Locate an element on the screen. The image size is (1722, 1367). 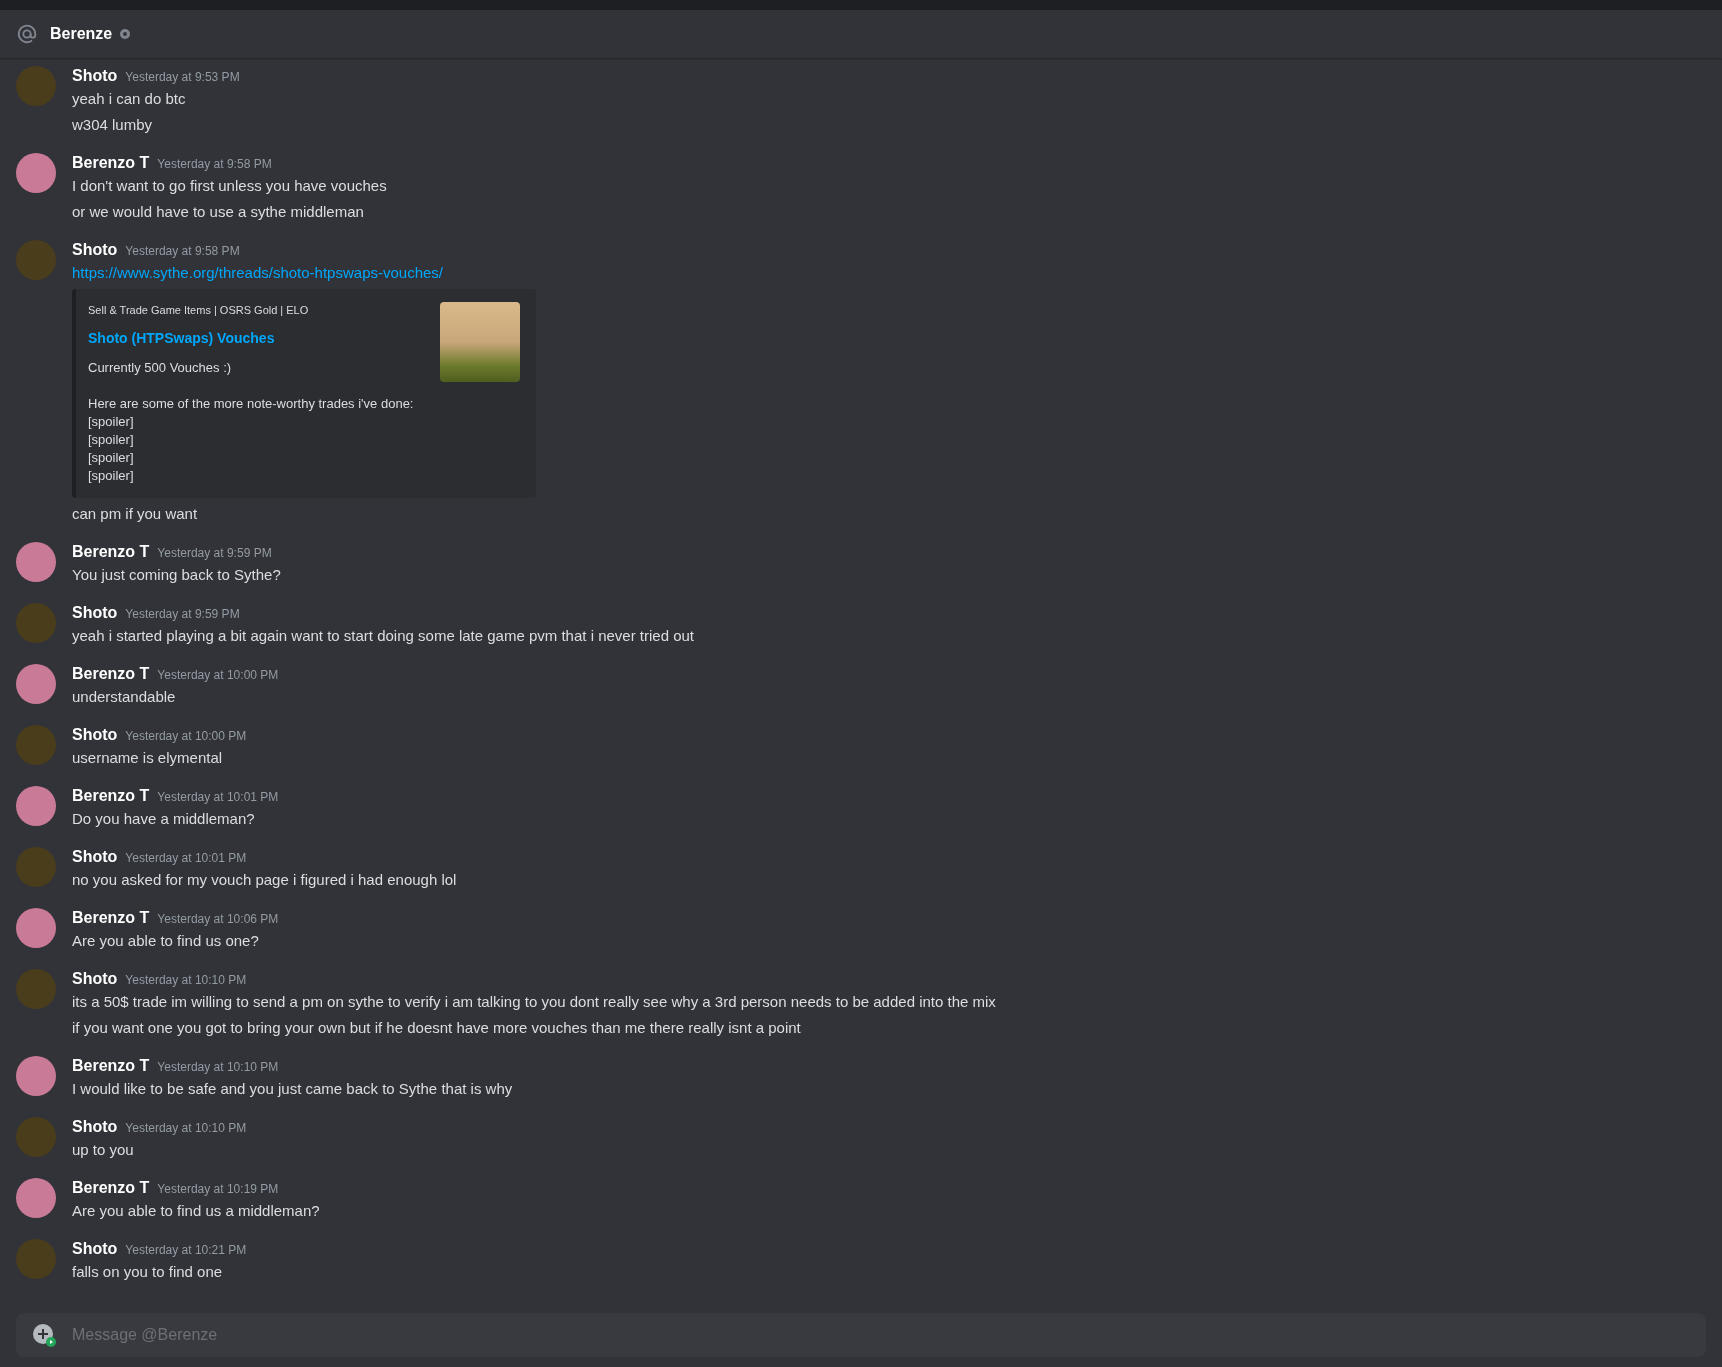
channel-title: Berenze is located at coordinates (81, 34).